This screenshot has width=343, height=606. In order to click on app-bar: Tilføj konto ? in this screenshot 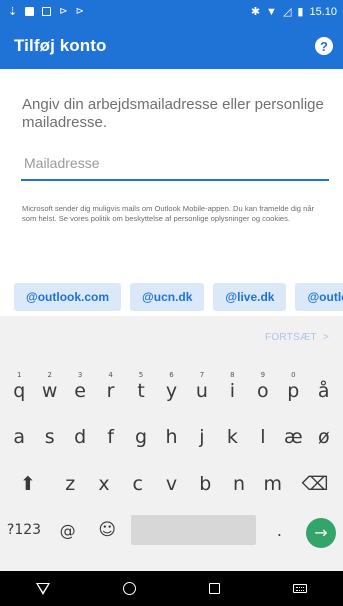, I will do `click(171, 46)`.